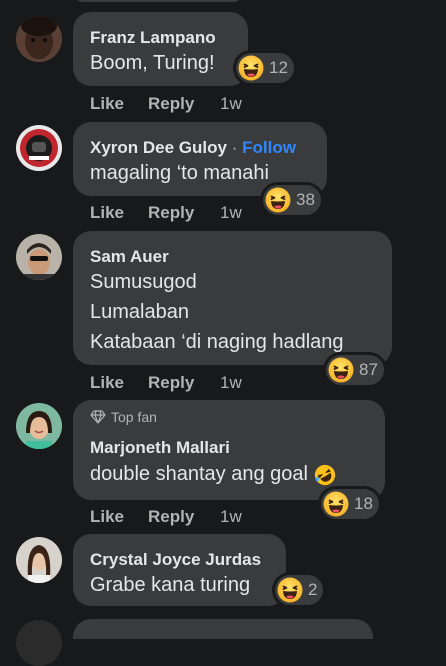 The image size is (446, 666). I want to click on top-fan-badge: Top fan, so click(123, 417).